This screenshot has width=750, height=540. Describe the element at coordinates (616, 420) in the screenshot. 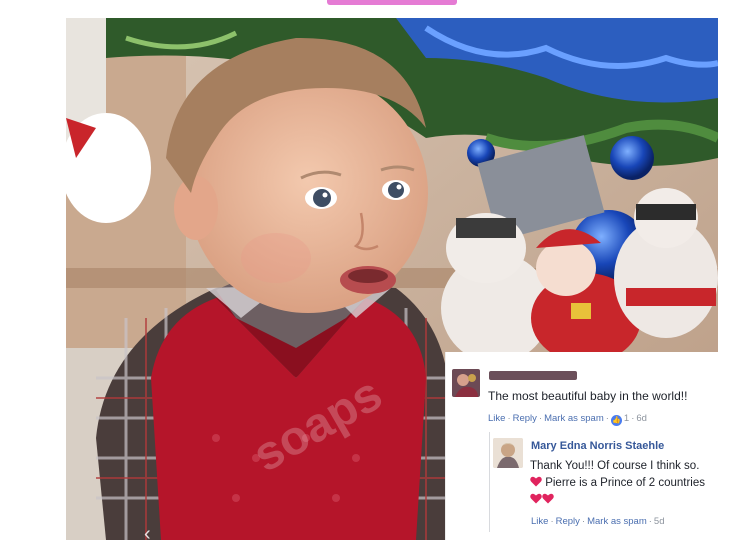

I see `like-count-icon: 👍` at that location.